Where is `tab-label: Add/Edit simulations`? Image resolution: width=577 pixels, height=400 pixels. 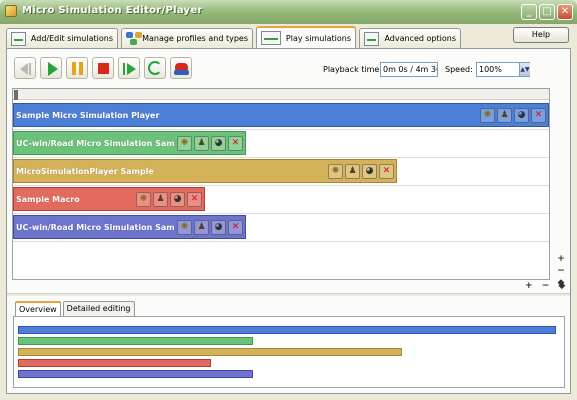
tab-label: Add/Edit simulations is located at coordinates (71, 38).